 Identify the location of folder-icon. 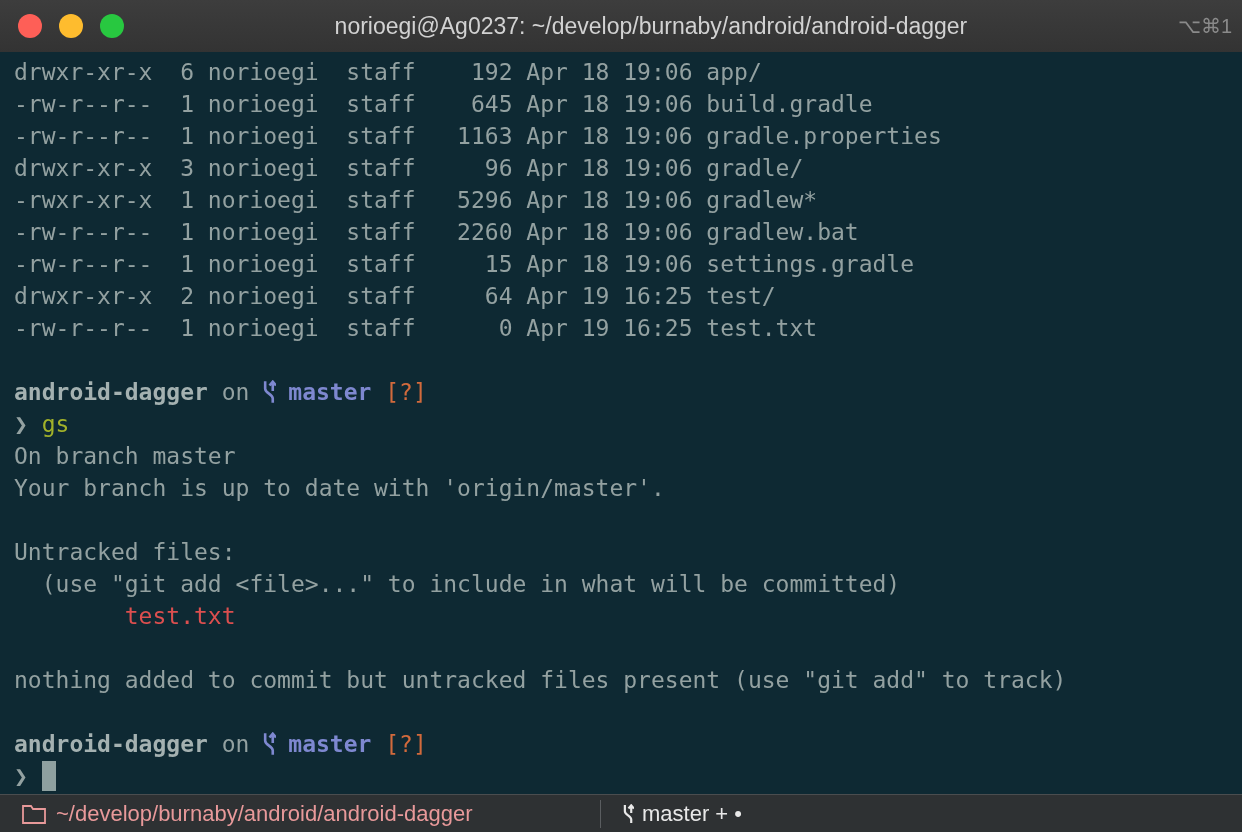
(34, 813).